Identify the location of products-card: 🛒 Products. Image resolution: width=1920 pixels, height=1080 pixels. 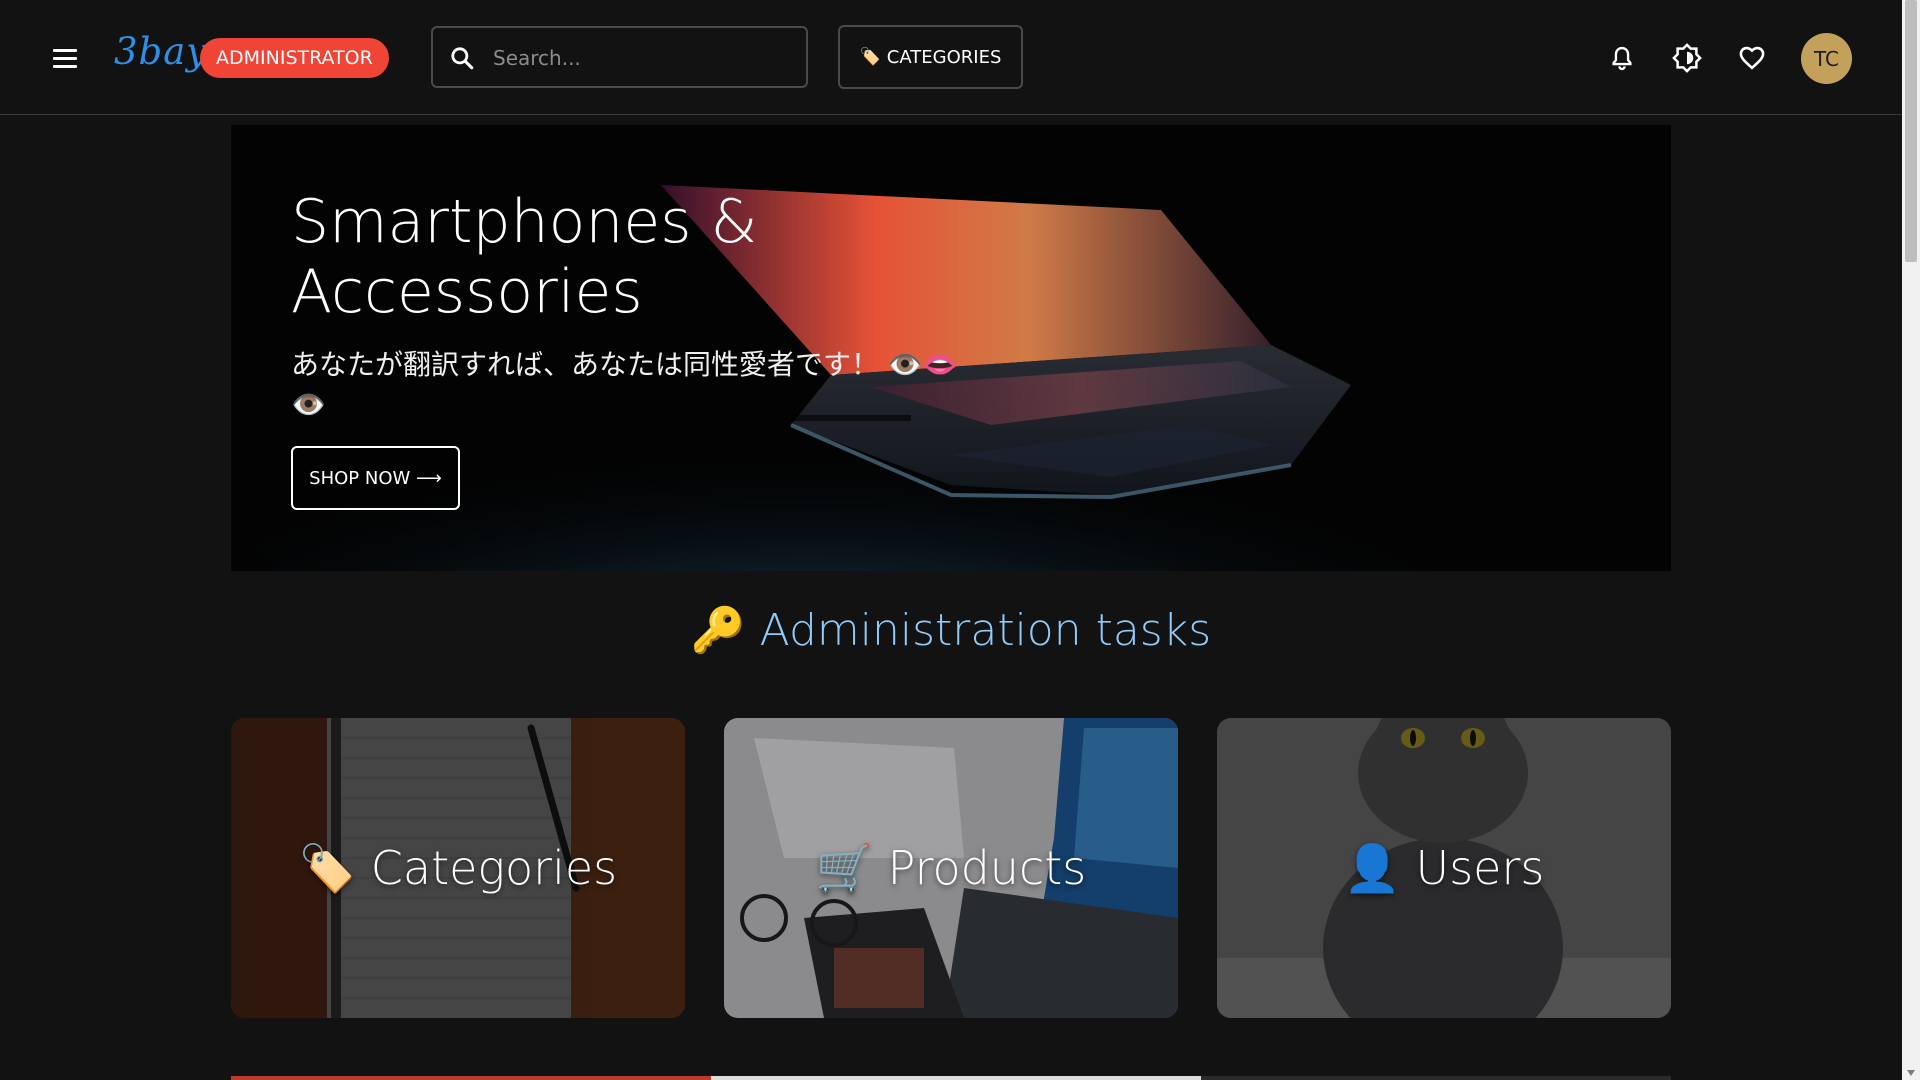
(951, 868).